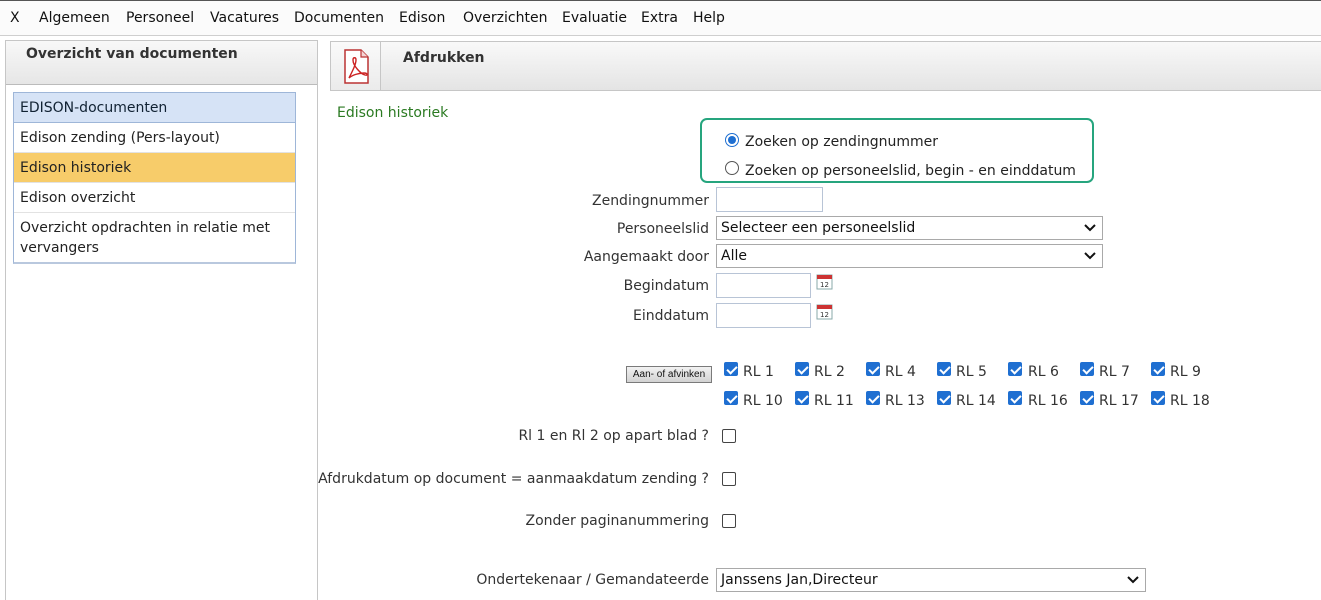 The height and width of the screenshot is (600, 1321). I want to click on begindatum-label: Begindatum, so click(666, 286).